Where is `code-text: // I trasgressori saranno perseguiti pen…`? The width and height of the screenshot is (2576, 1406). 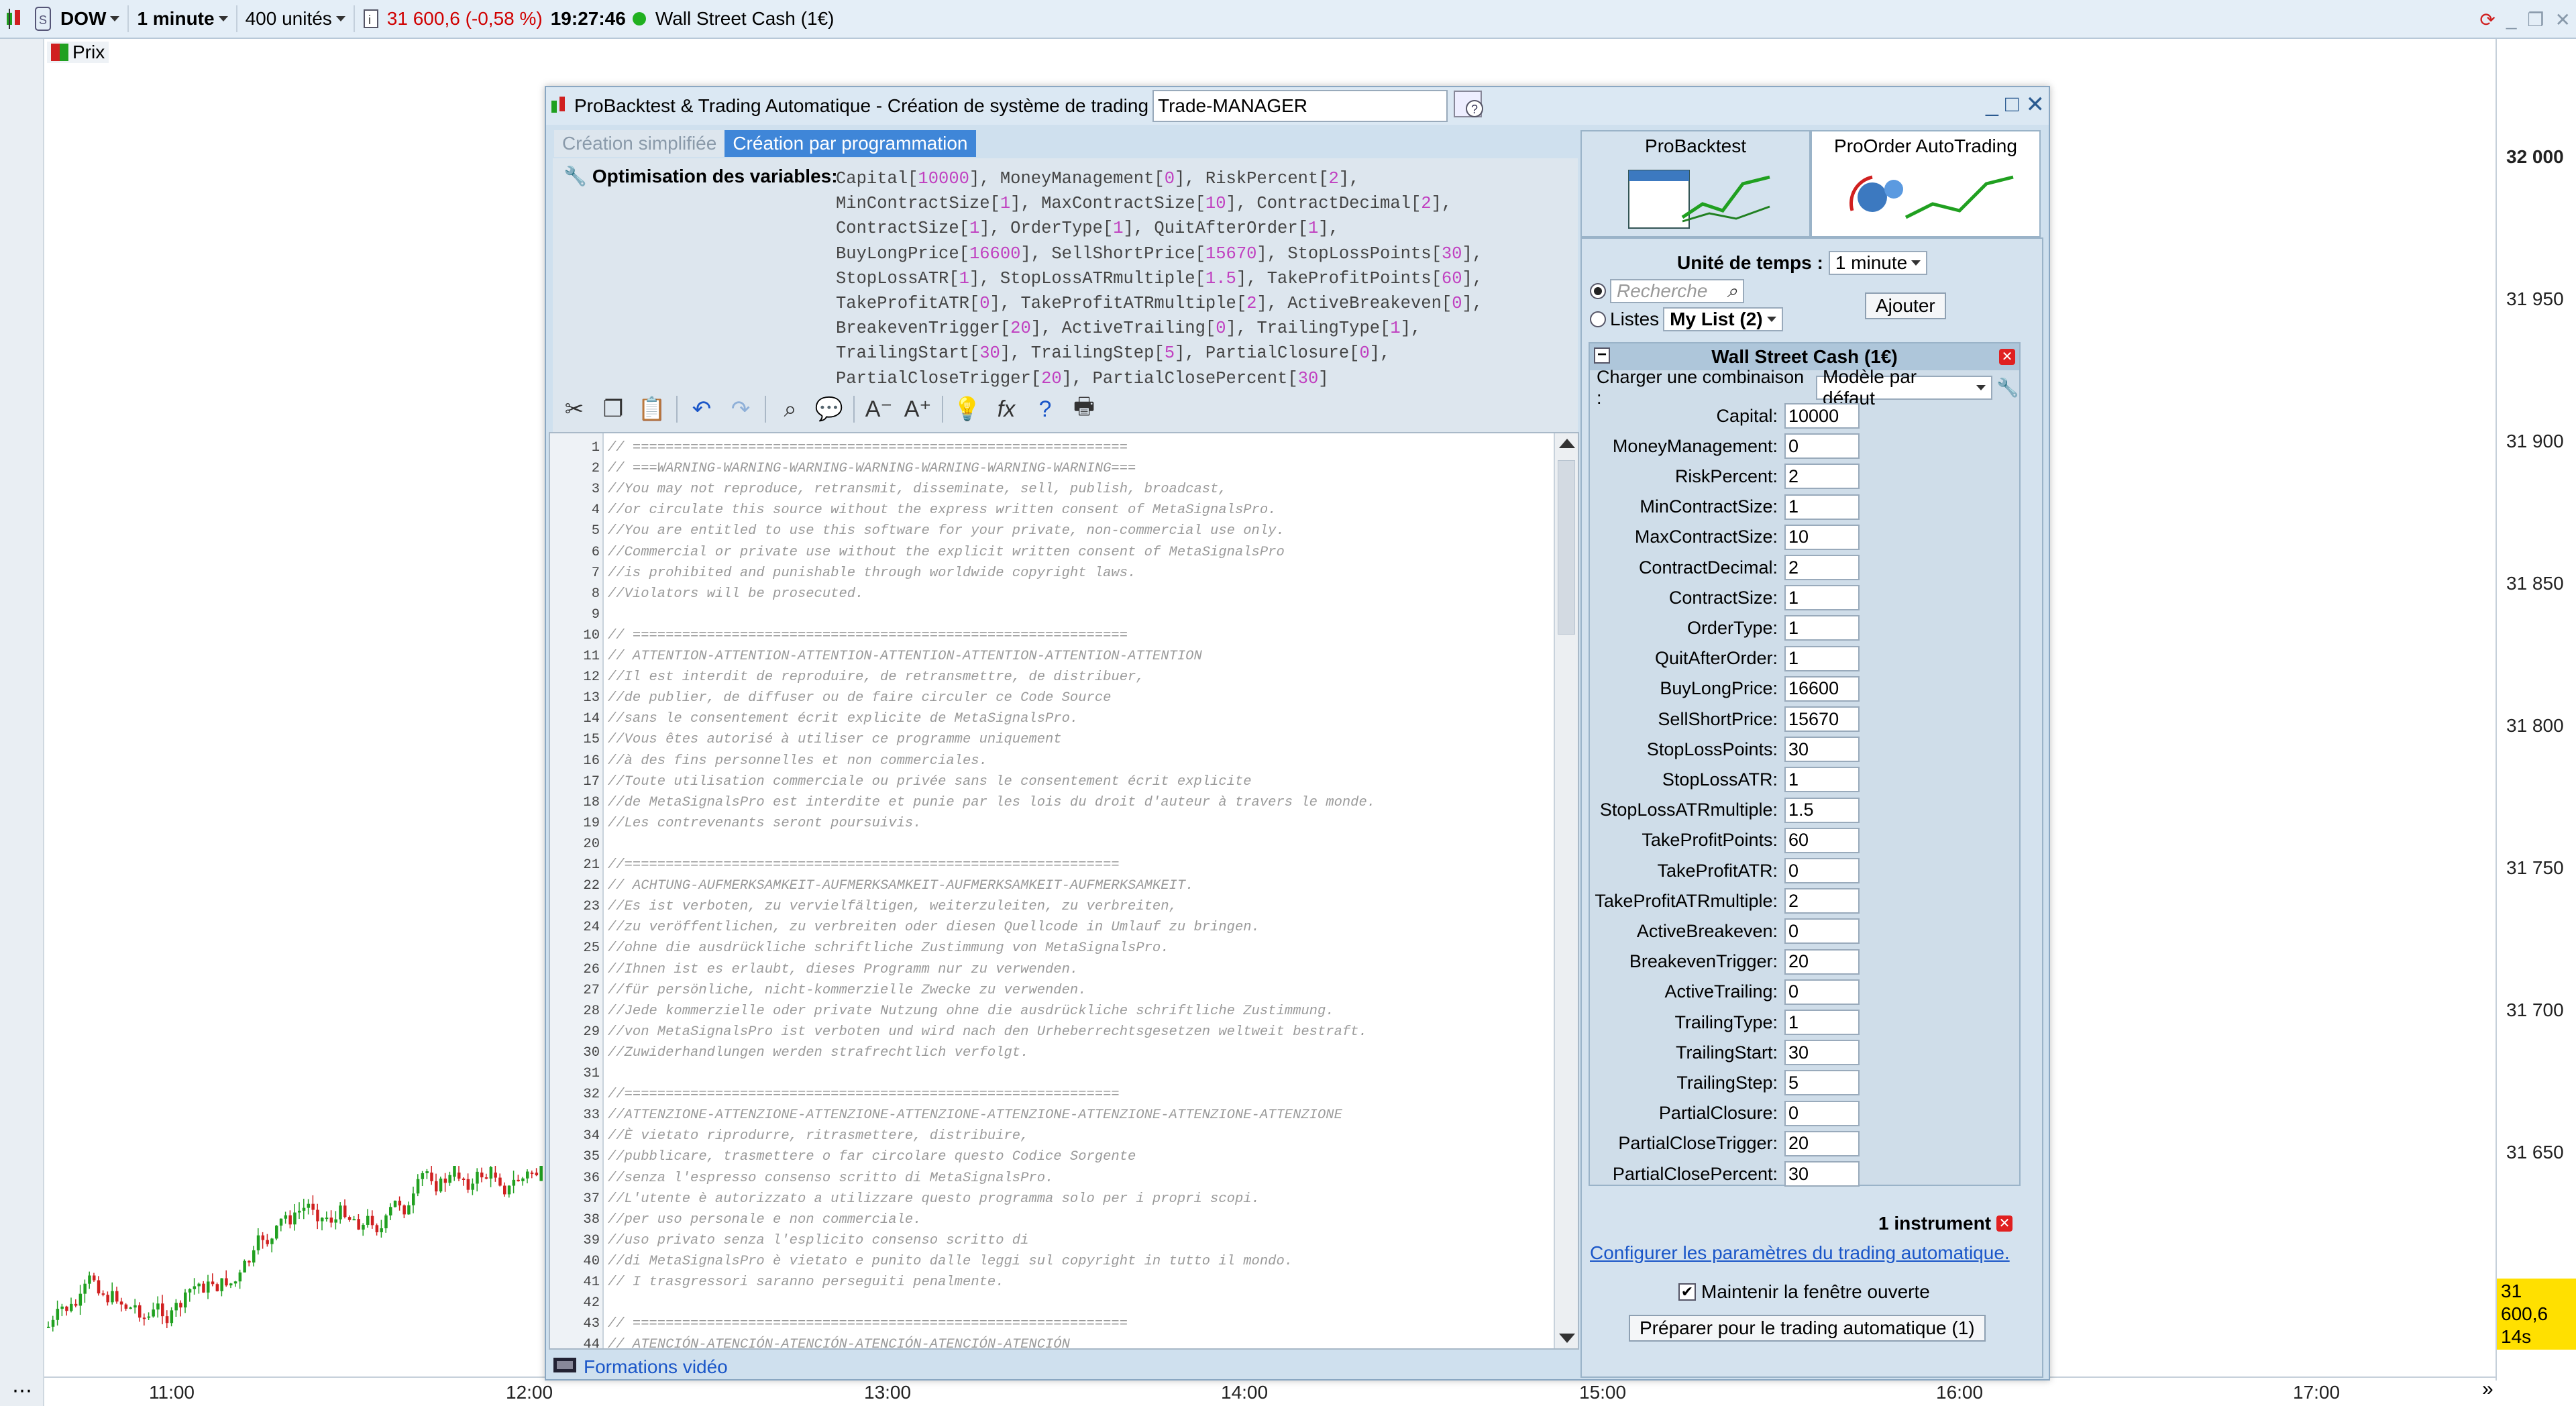
code-text: // I trasgressori saranno perseguiti pen… is located at coordinates (806, 1282).